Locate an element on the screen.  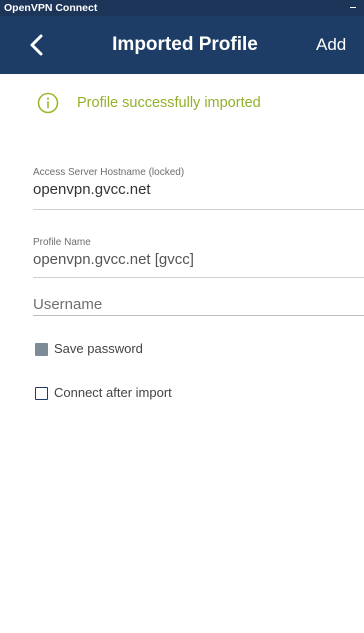
connect-after-import-checkbox is located at coordinates (41, 393).